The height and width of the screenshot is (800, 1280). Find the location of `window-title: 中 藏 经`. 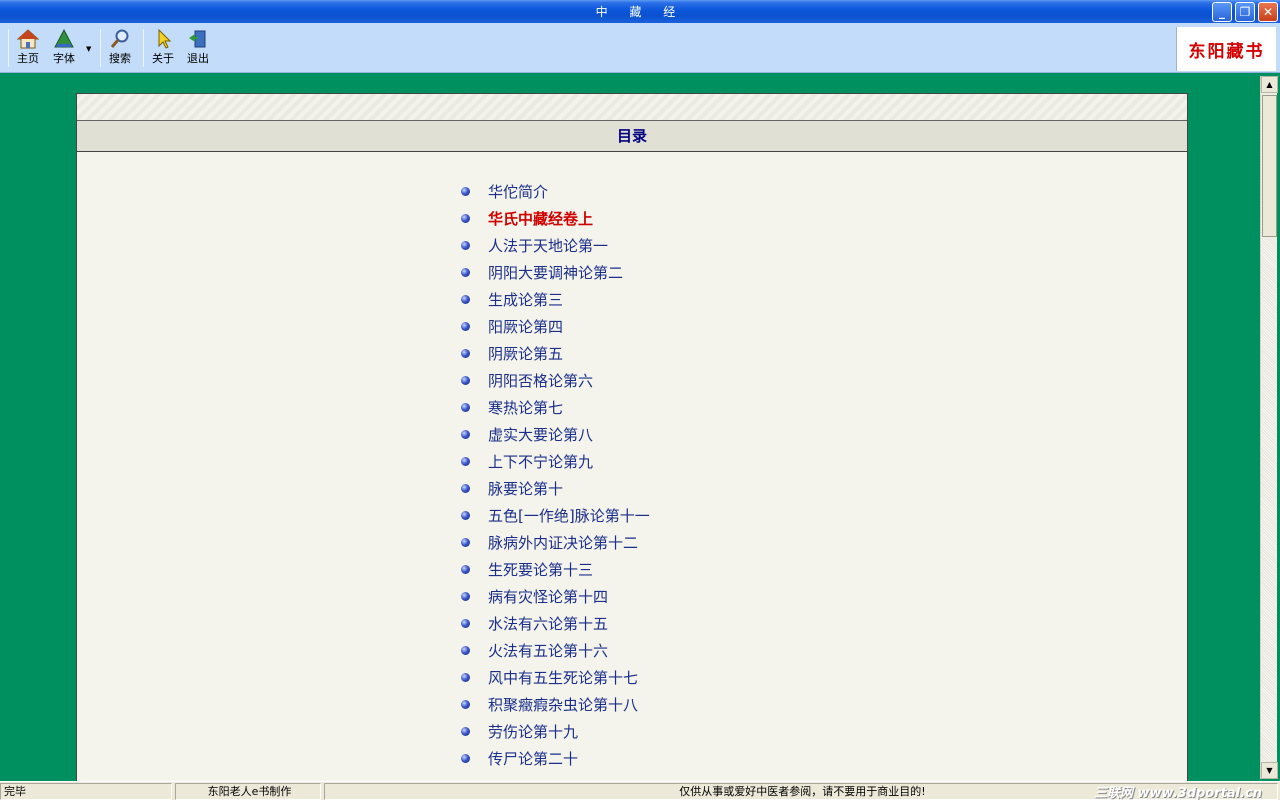

window-title: 中 藏 经 is located at coordinates (640, 12).